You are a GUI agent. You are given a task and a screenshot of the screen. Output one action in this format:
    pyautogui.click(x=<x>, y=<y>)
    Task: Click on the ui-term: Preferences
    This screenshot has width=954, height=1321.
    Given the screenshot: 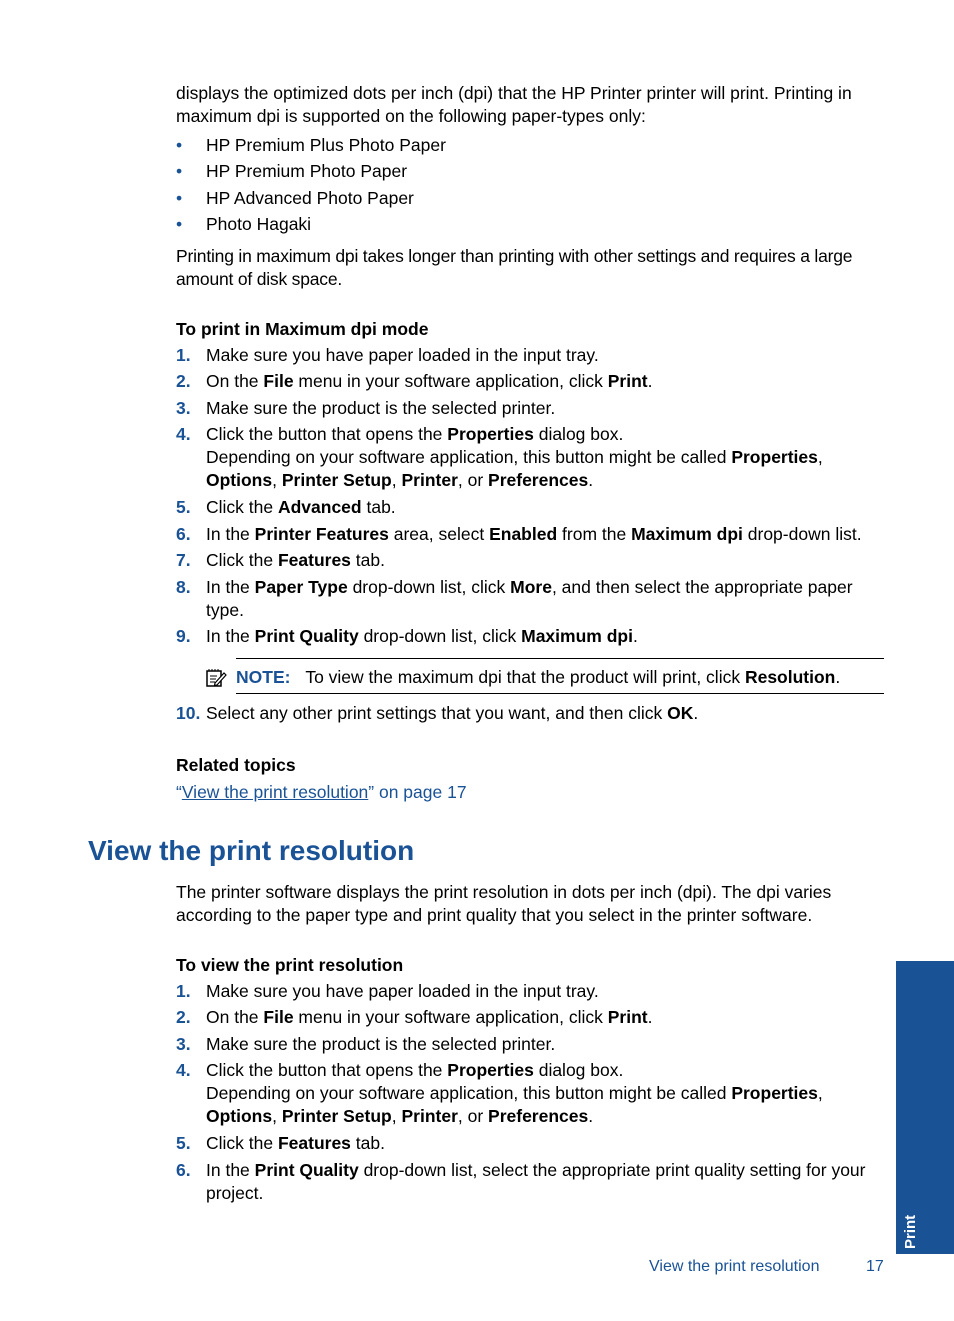 What is the action you would take?
    pyautogui.click(x=538, y=480)
    